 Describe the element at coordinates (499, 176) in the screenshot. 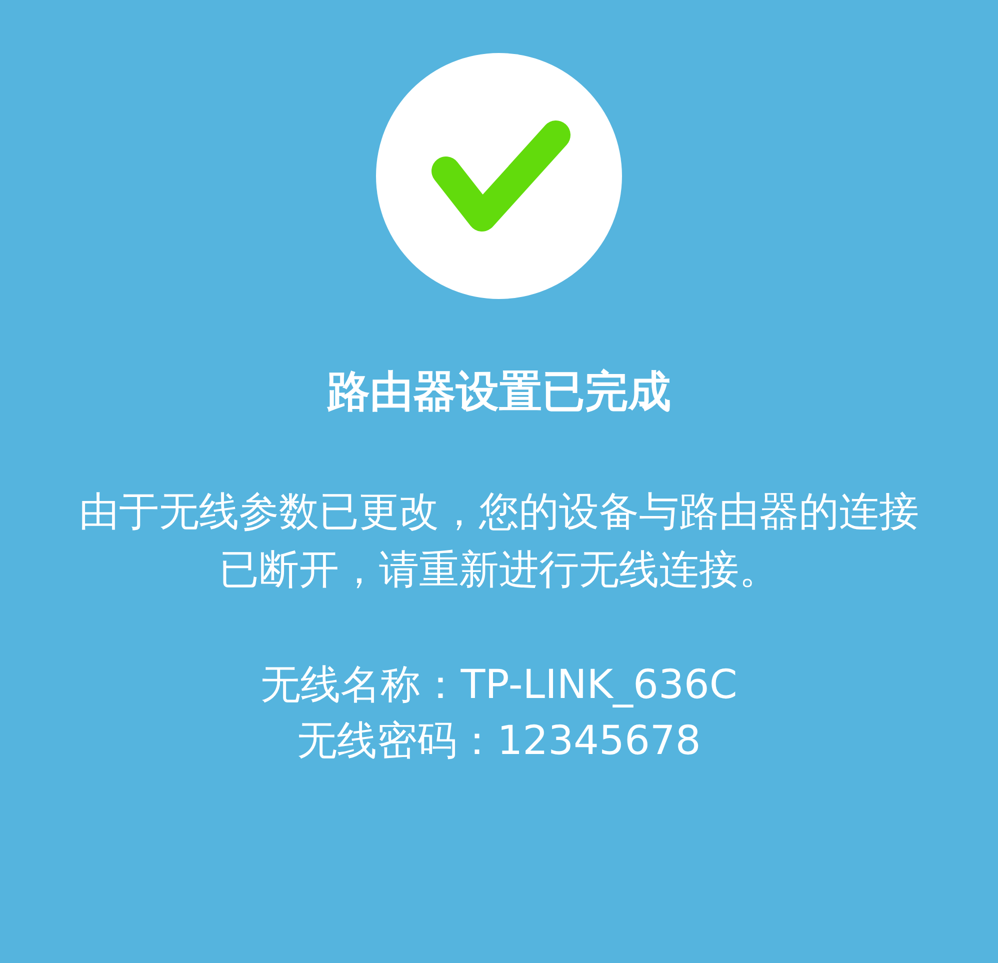

I see `check-icon` at that location.